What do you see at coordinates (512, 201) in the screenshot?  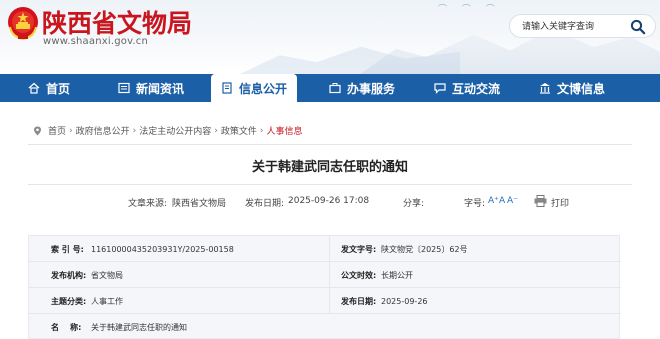 I see `font-size-small-button: A⁻` at bounding box center [512, 201].